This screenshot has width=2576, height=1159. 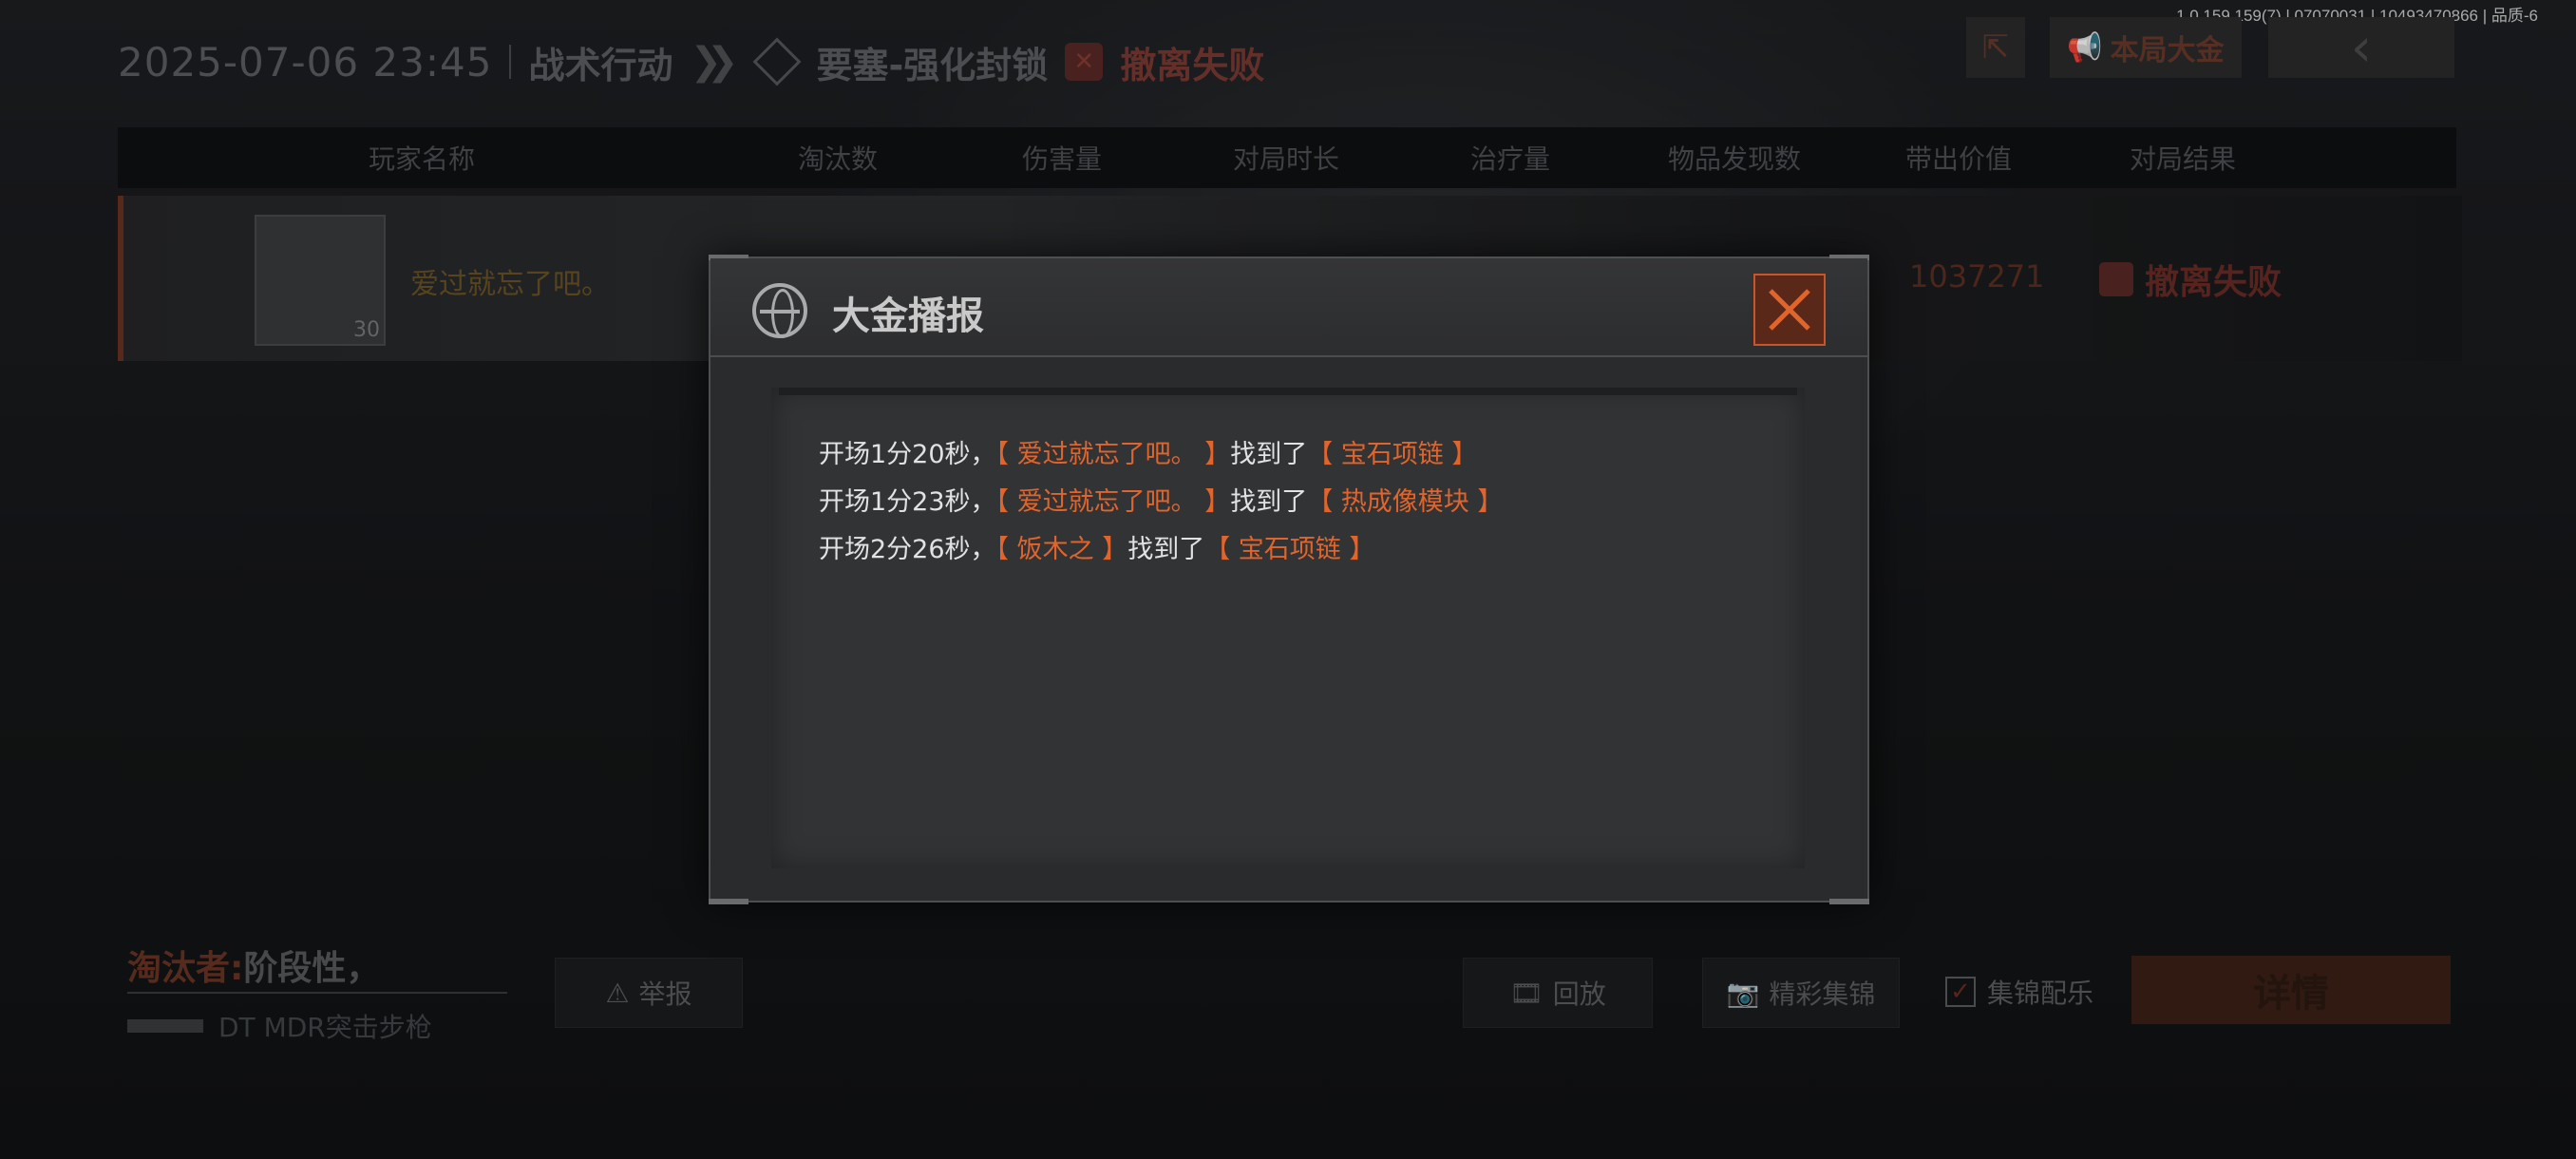 I want to click on close-button, so click(x=1789, y=310).